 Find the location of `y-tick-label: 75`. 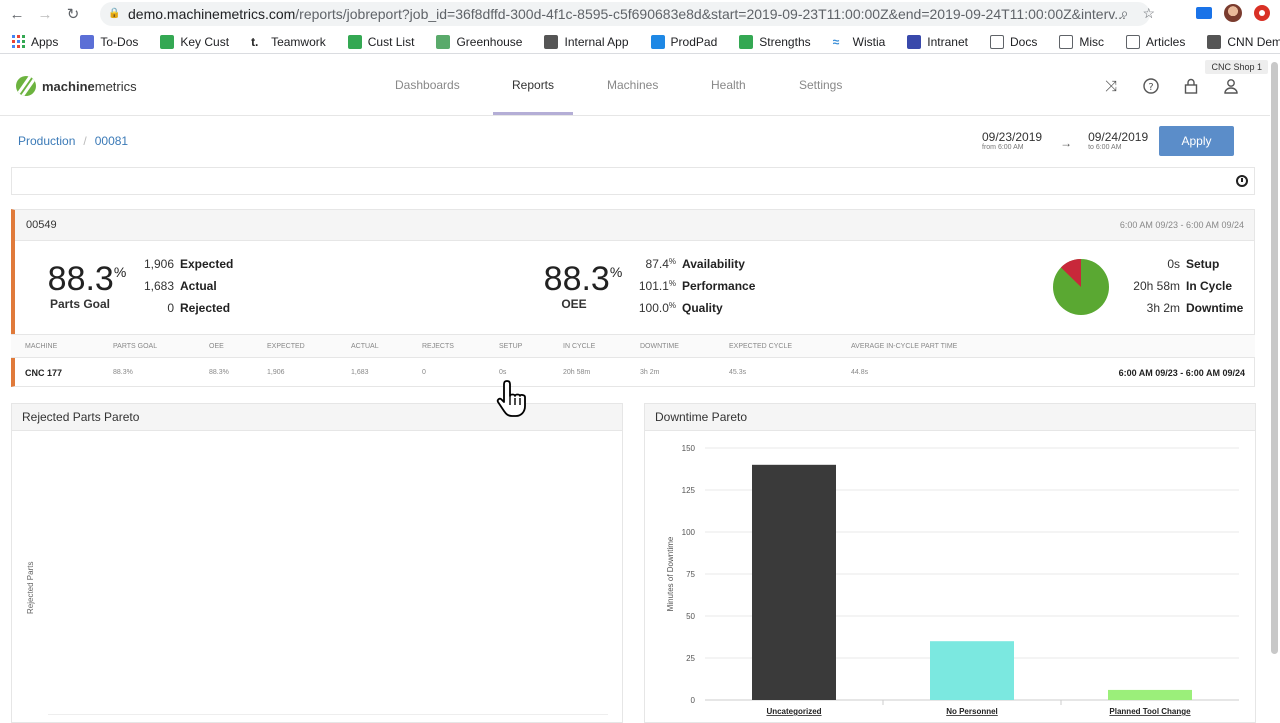

y-tick-label: 75 is located at coordinates (690, 574).